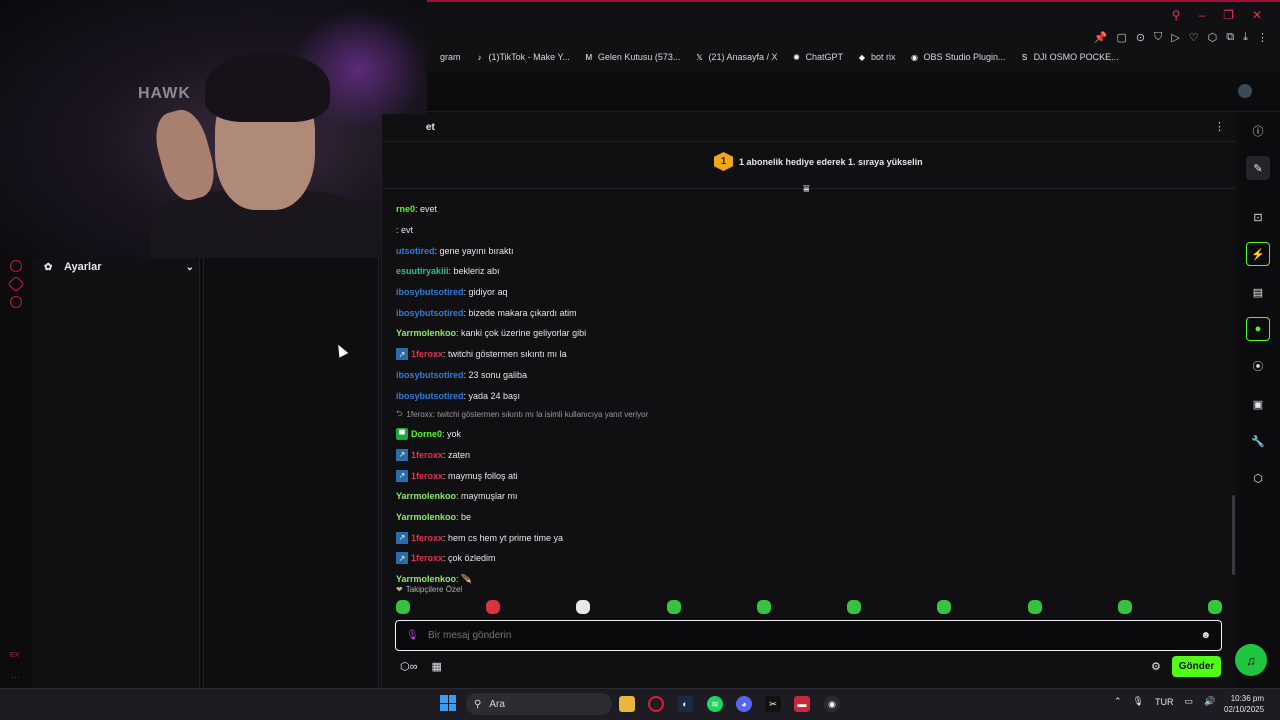 The width and height of the screenshot is (1280, 720). Describe the element at coordinates (16, 284) in the screenshot. I see `rail-diamond-icon` at that location.